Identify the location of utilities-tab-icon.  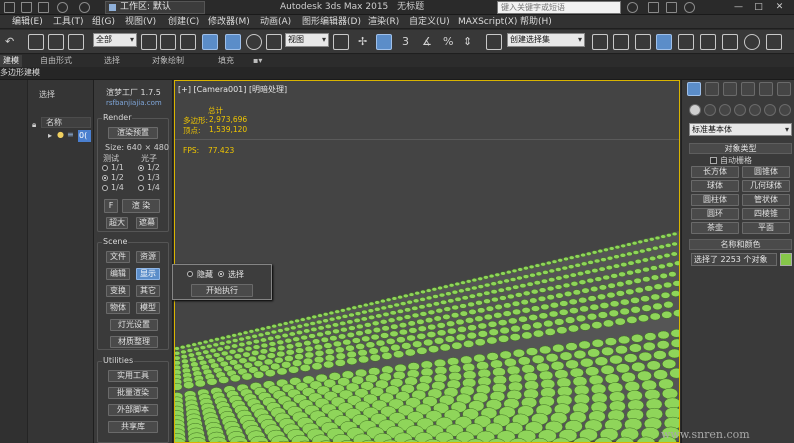
(784, 89).